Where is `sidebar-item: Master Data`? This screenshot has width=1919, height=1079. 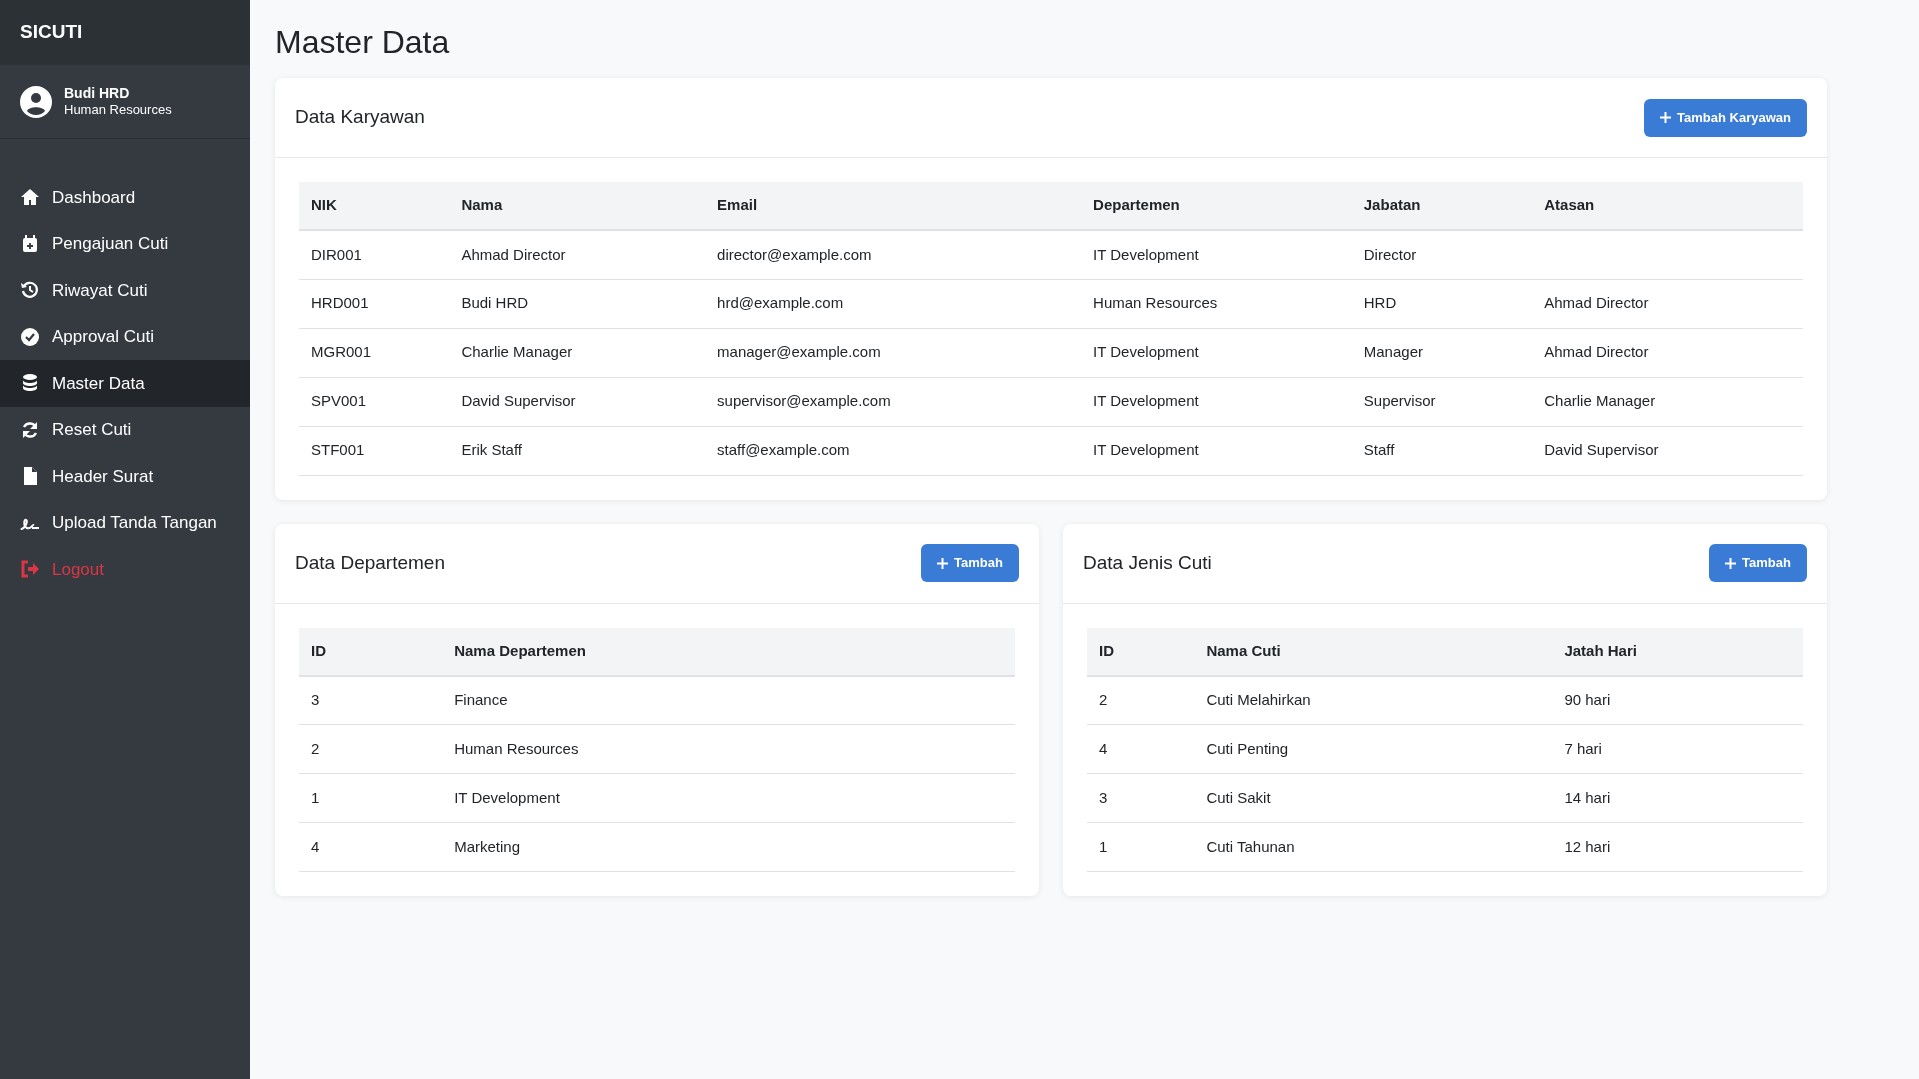 sidebar-item: Master Data is located at coordinates (125, 383).